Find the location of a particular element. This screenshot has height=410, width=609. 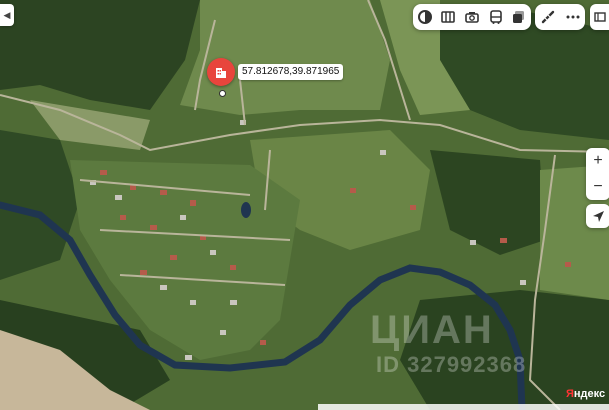

zoom-in-button: + is located at coordinates (597, 161).